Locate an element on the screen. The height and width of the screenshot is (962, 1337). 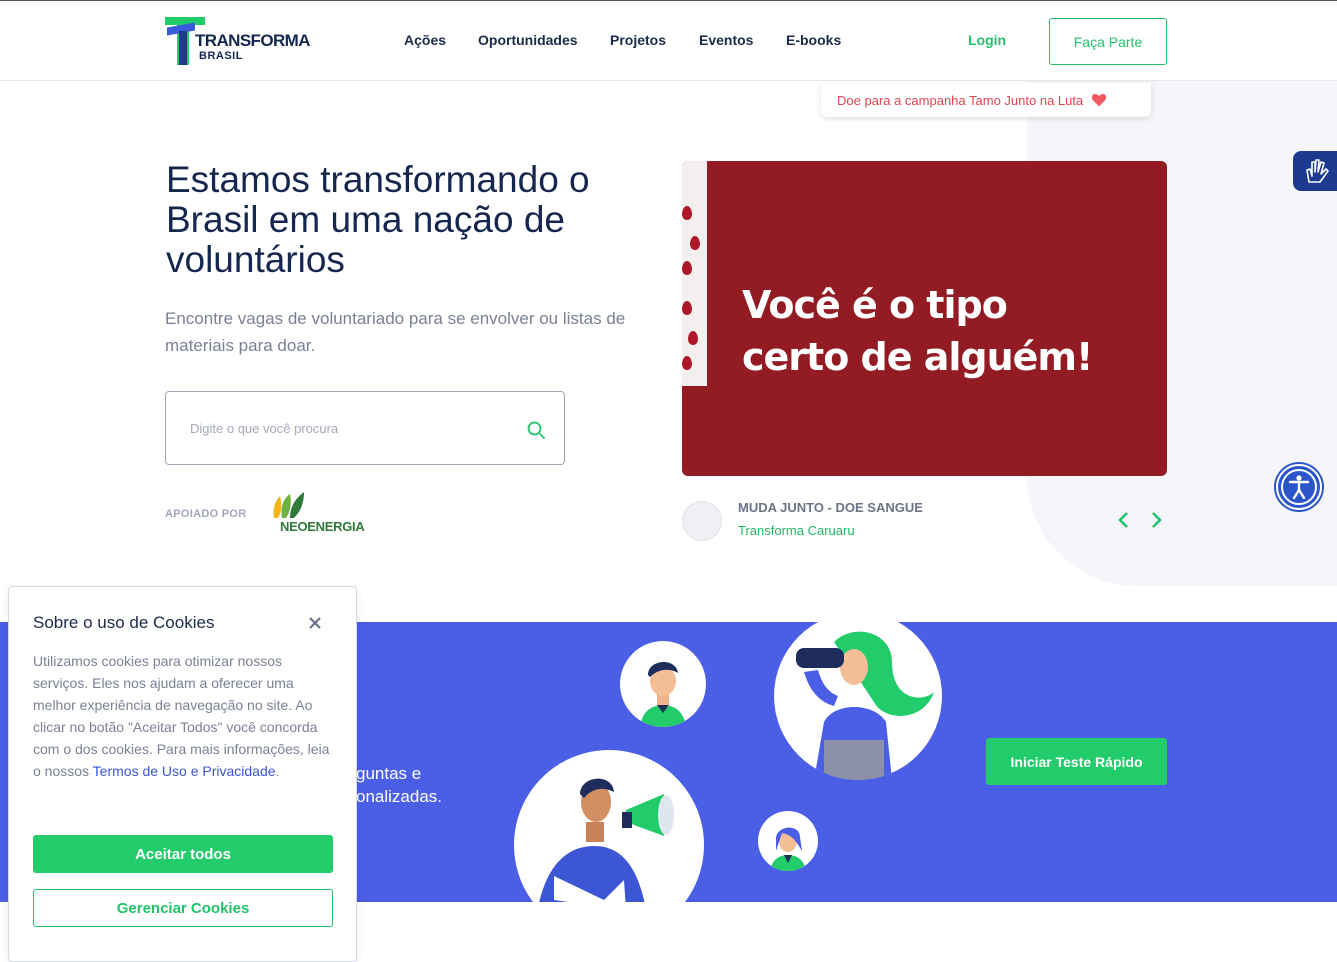
project-organization: Transforma Caruaru is located at coordinates (796, 530).